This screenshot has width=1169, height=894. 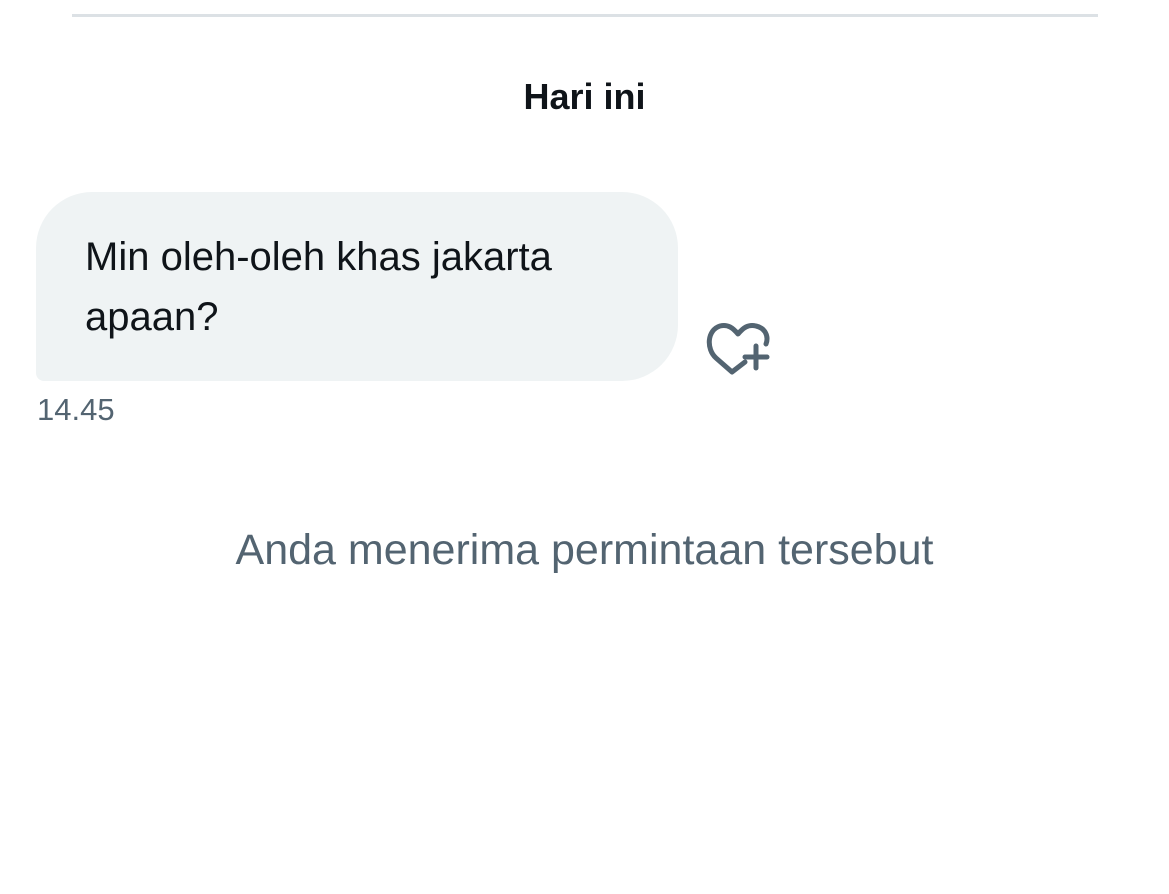 I want to click on date-separator: Hari ini, so click(x=584, y=96).